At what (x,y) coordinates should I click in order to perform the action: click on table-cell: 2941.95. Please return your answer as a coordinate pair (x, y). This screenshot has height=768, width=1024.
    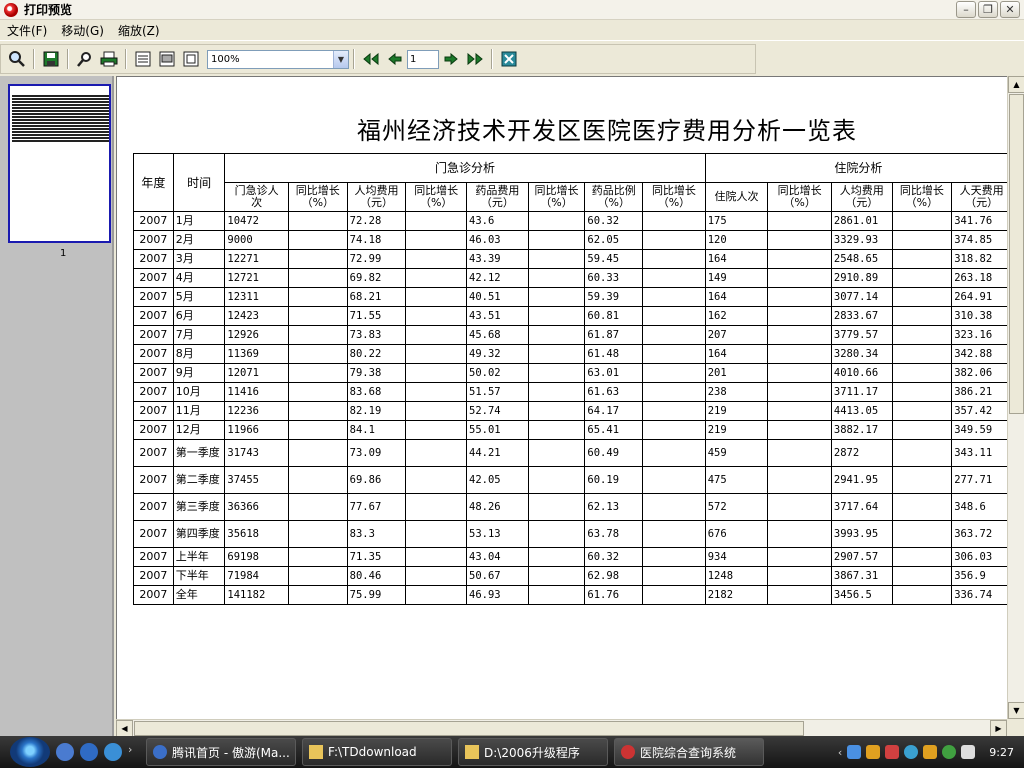
    Looking at the image, I should click on (861, 480).